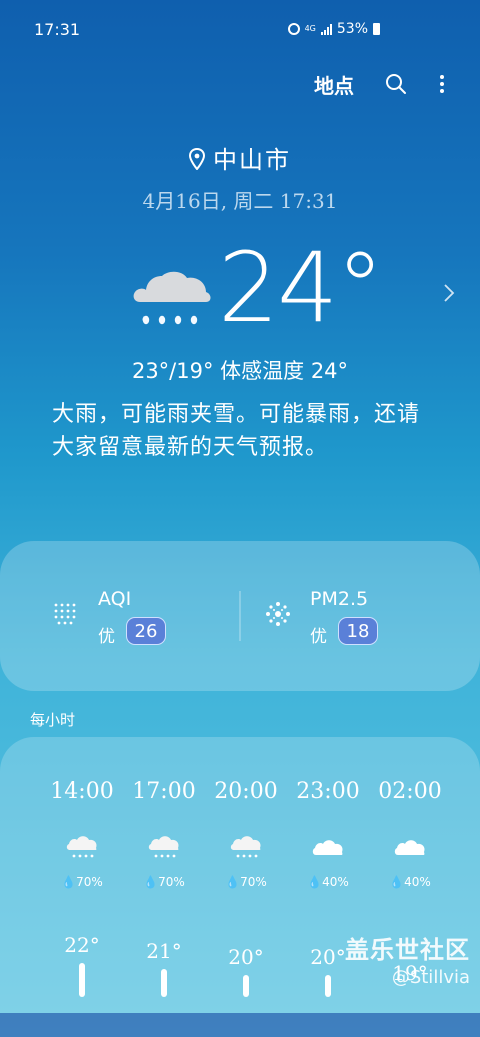 This screenshot has height=1037, width=480. Describe the element at coordinates (240, 84) in the screenshot. I see `toolbar: 地点` at that location.